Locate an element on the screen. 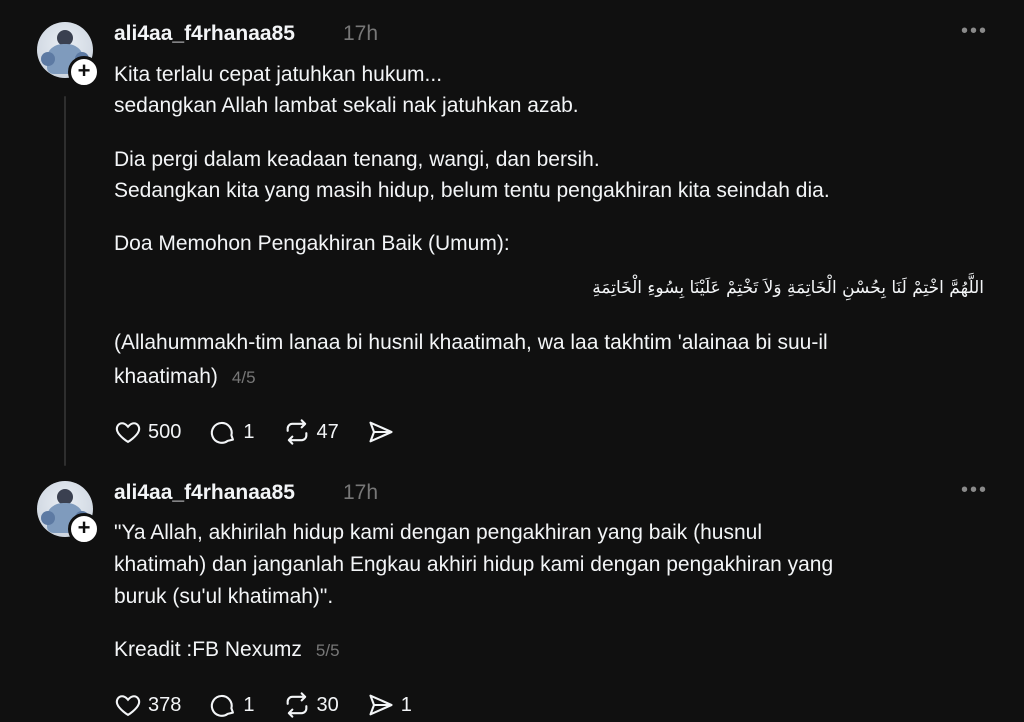 The image size is (1024, 722). transliteration-tail: khaatimah) is located at coordinates (166, 376).